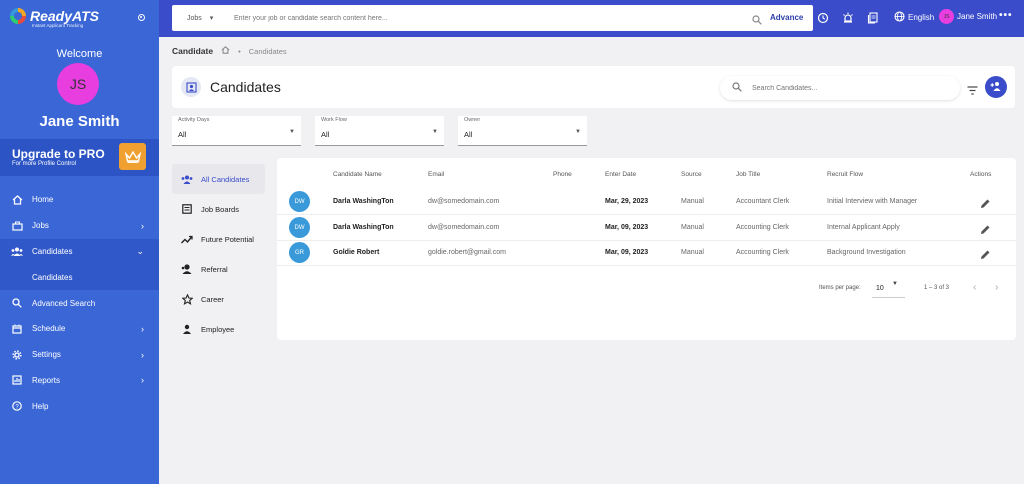 Image resolution: width=1024 pixels, height=484 pixels. What do you see at coordinates (211, 18) in the screenshot?
I see `caret-down-icon: ▾` at bounding box center [211, 18].